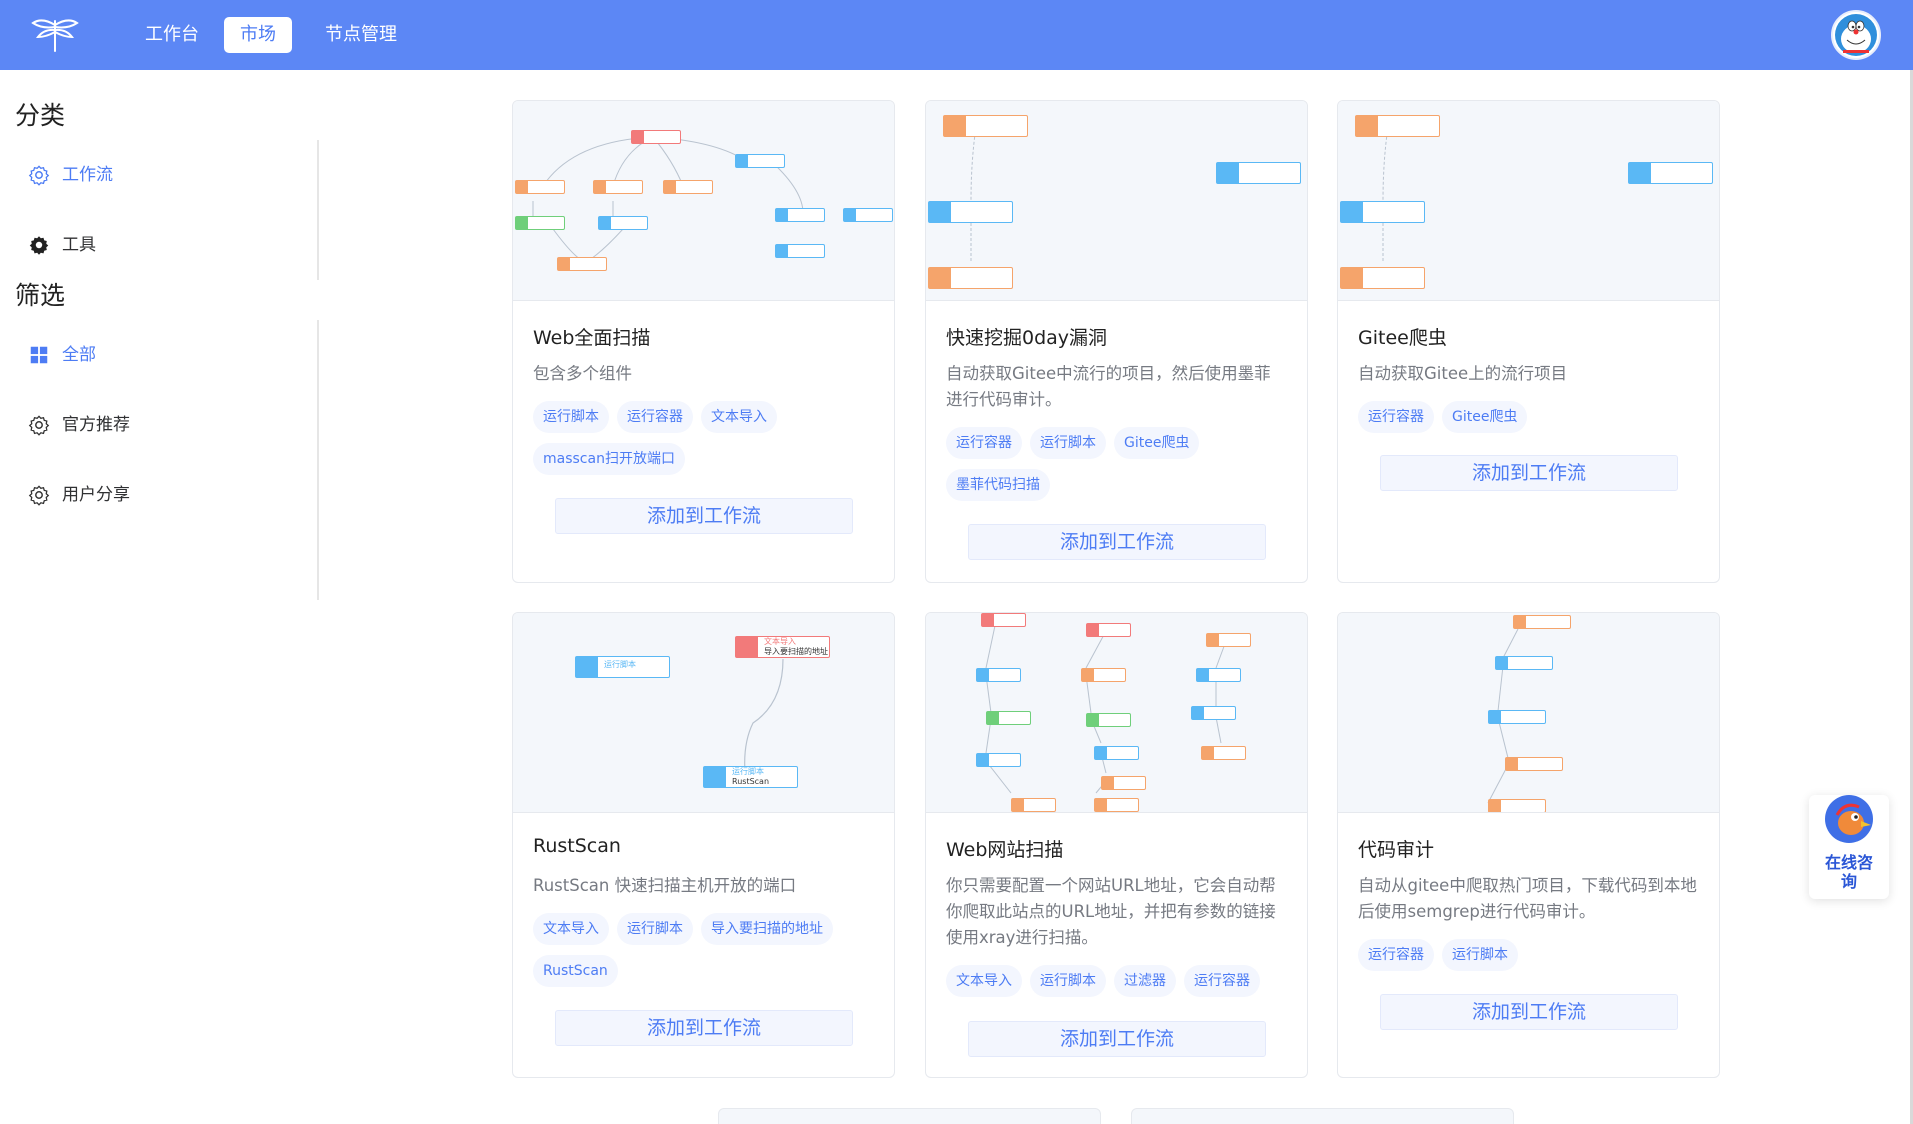  What do you see at coordinates (172, 35) in the screenshot?
I see `nav-workbench: 工作台` at bounding box center [172, 35].